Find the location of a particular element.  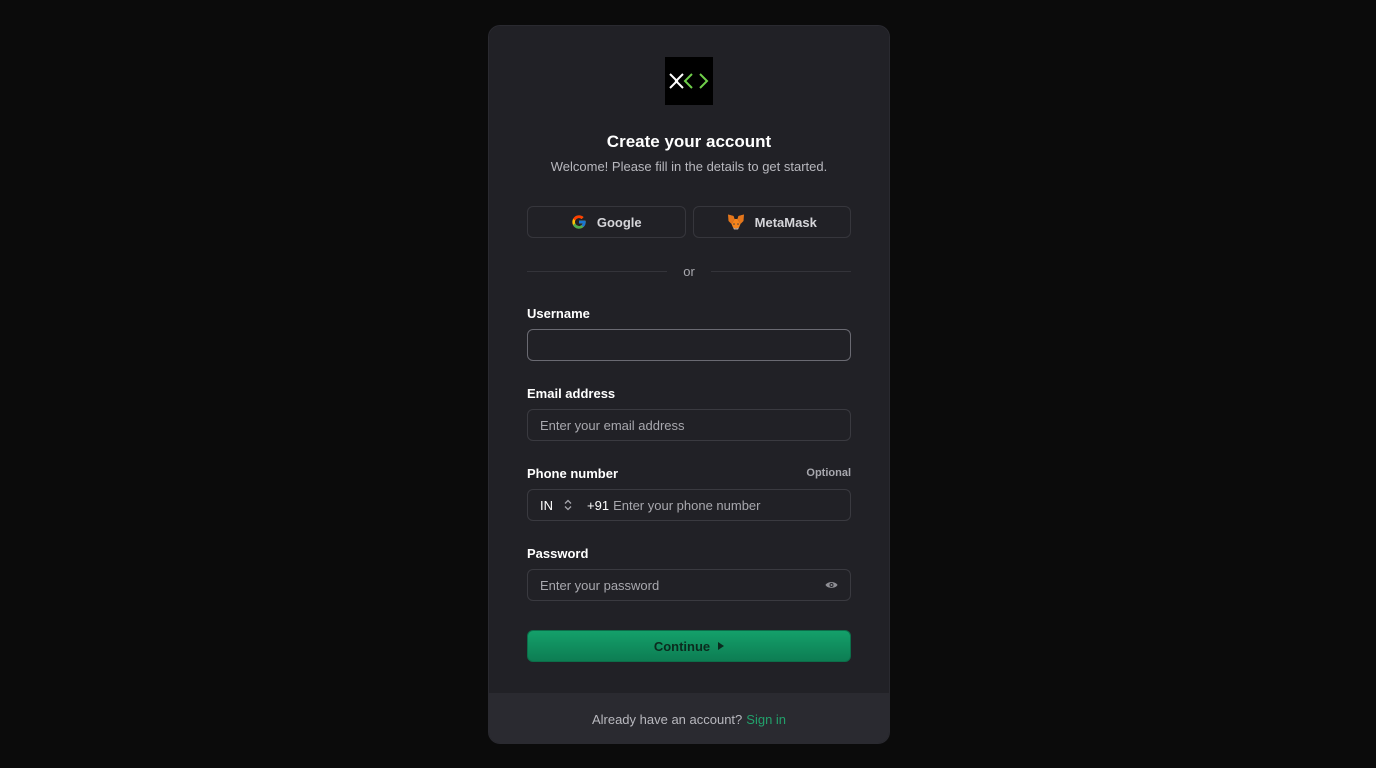

username-label-row: Username is located at coordinates (689, 313).